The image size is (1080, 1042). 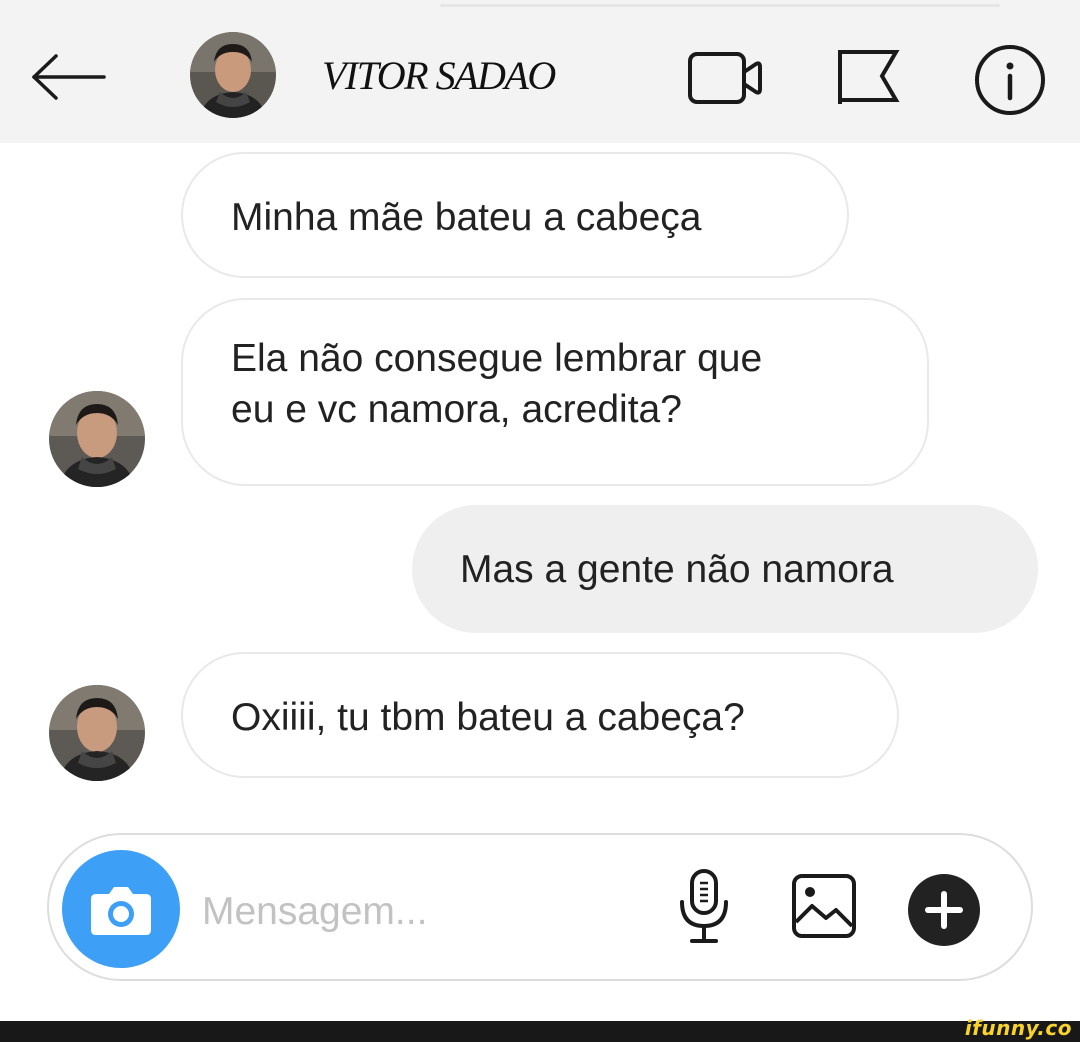 I want to click on watermark-bar: ifunny.co, so click(x=540, y=1029).